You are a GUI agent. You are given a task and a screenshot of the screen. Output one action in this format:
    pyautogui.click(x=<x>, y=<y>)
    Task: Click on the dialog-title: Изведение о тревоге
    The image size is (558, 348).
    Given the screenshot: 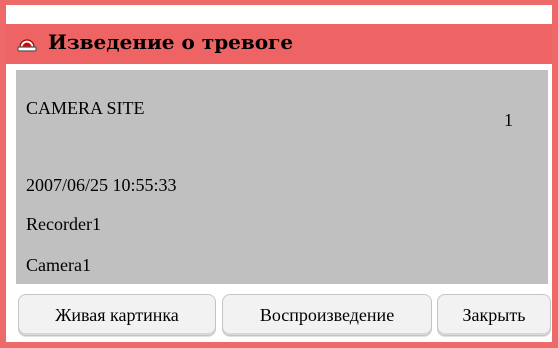 What is the action you would take?
    pyautogui.click(x=171, y=42)
    